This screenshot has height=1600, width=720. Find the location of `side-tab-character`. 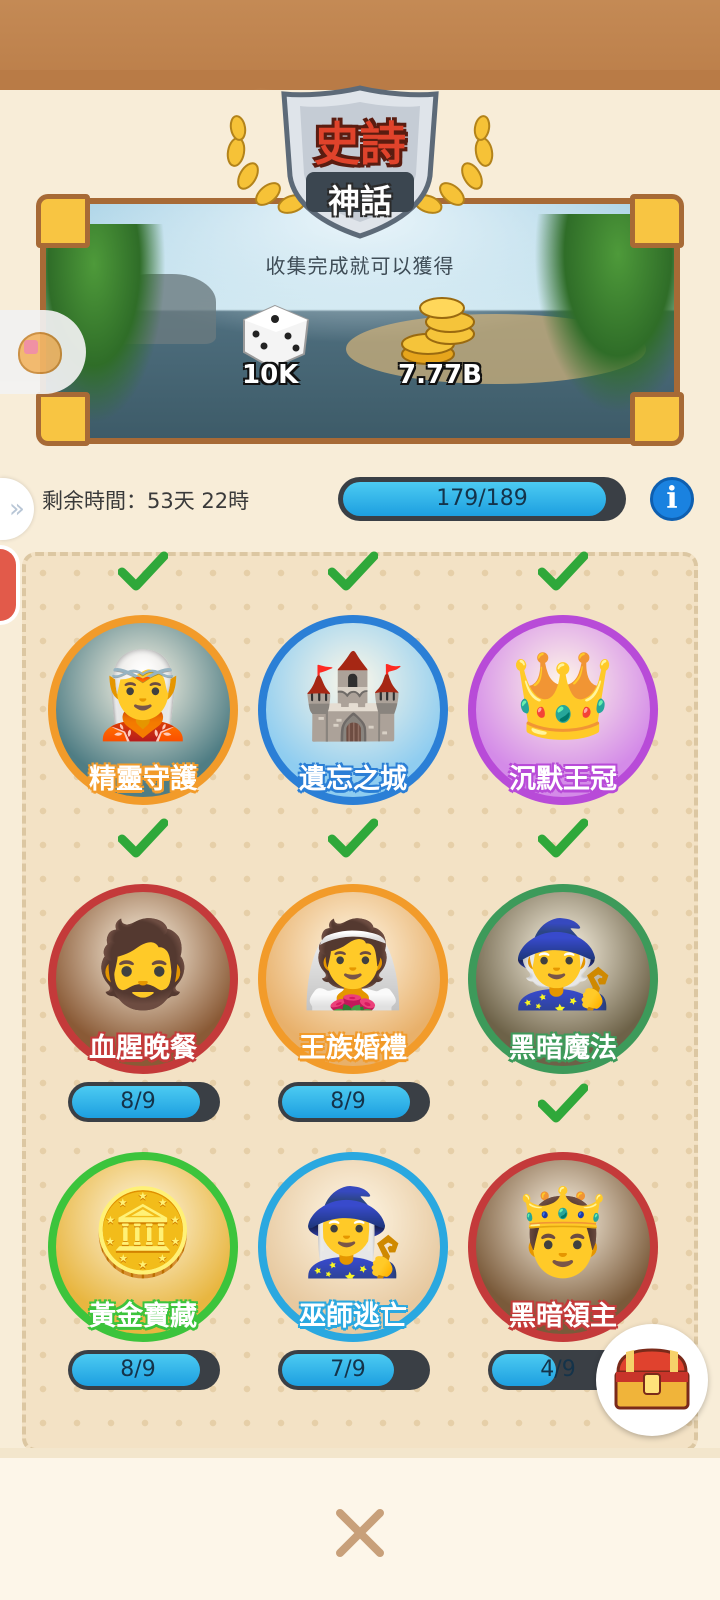

side-tab-character is located at coordinates (43, 352).